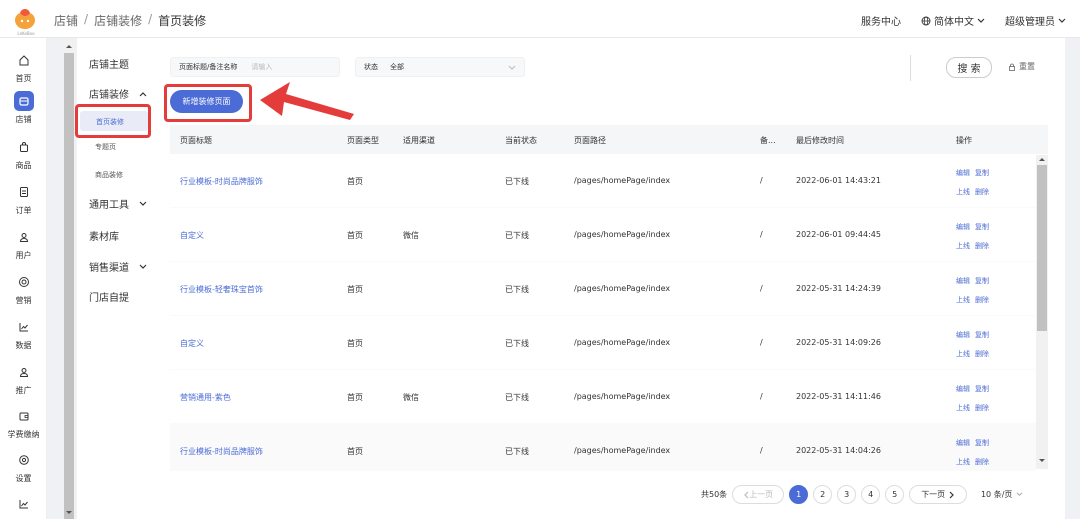  I want to click on page-number: 5, so click(895, 494).